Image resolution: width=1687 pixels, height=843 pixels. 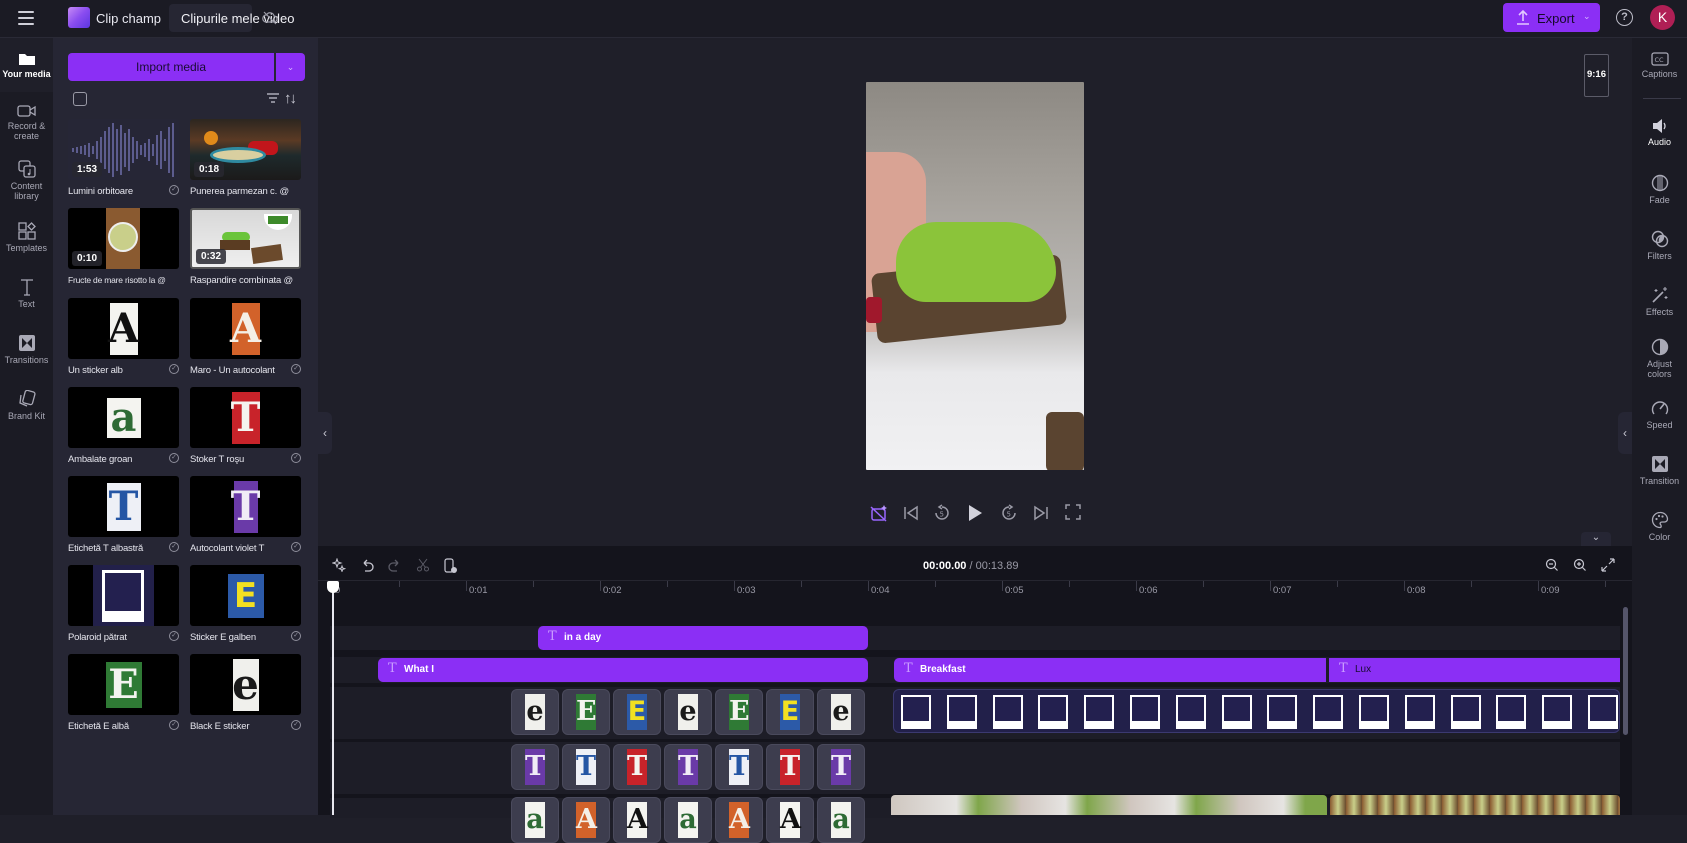 I want to click on forward-5-icon: 5, so click(x=1009, y=513).